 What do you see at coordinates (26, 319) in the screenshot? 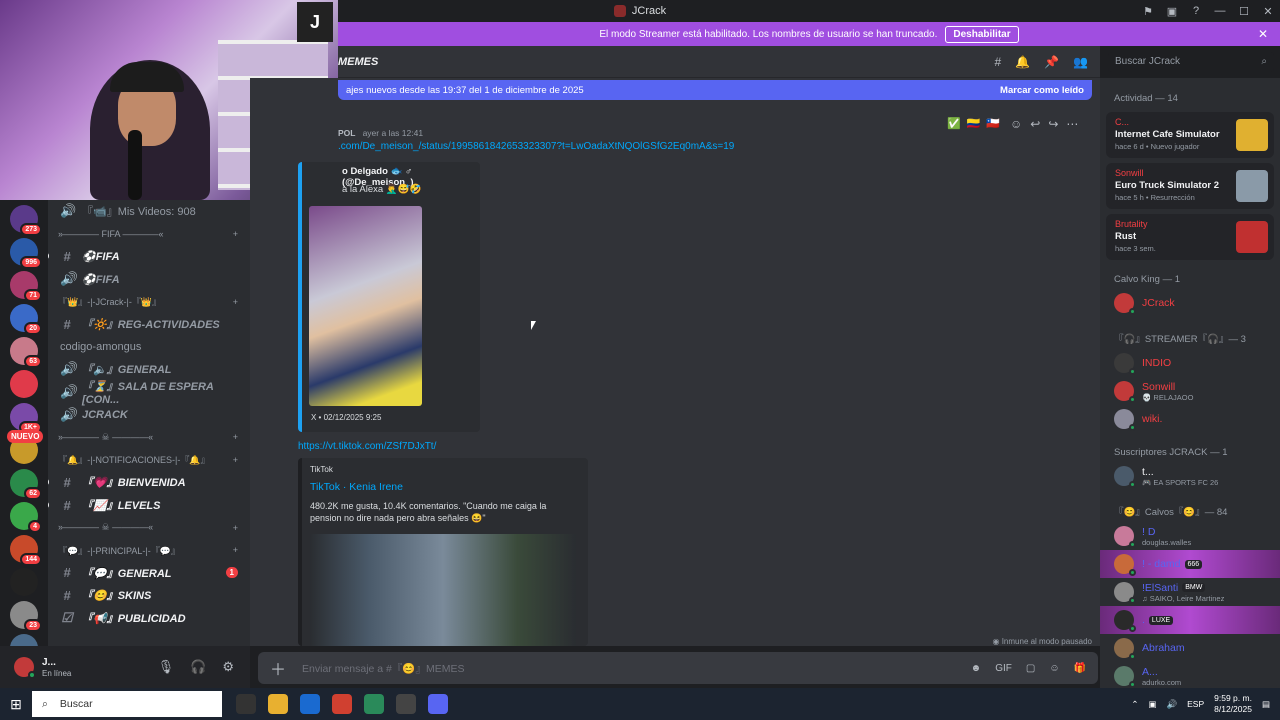
I see `server-icon: 20` at bounding box center [26, 319].